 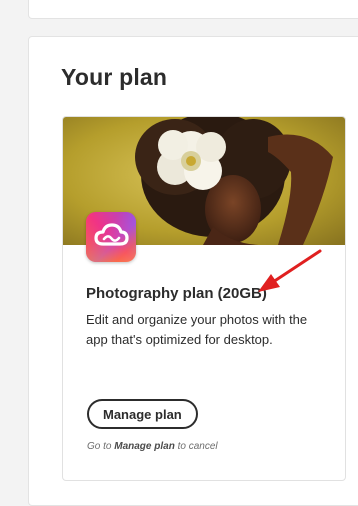 I want to click on creative-cloud-icon, so click(x=111, y=237).